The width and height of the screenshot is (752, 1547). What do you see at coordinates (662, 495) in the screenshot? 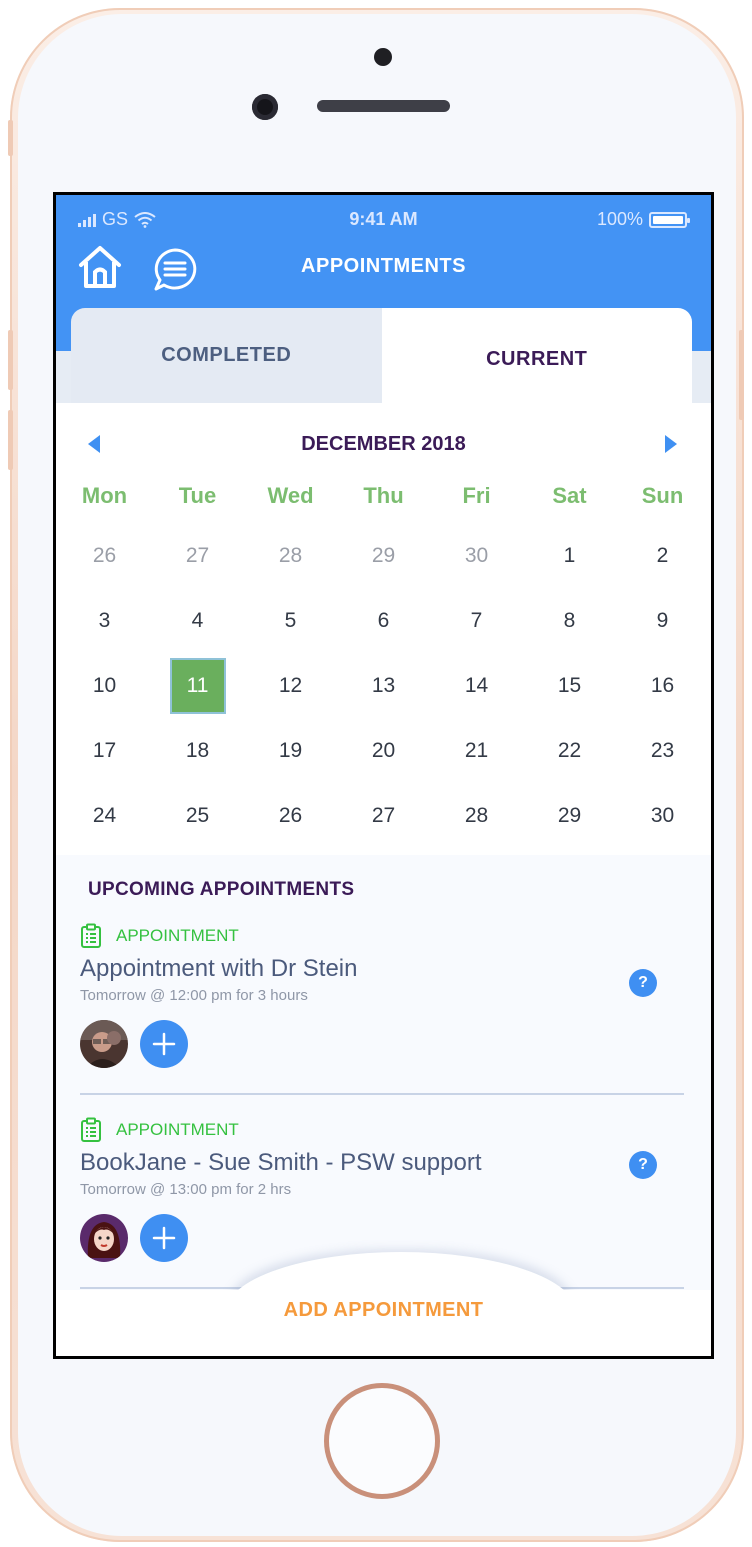
I see `weekday-label: Sun` at bounding box center [662, 495].